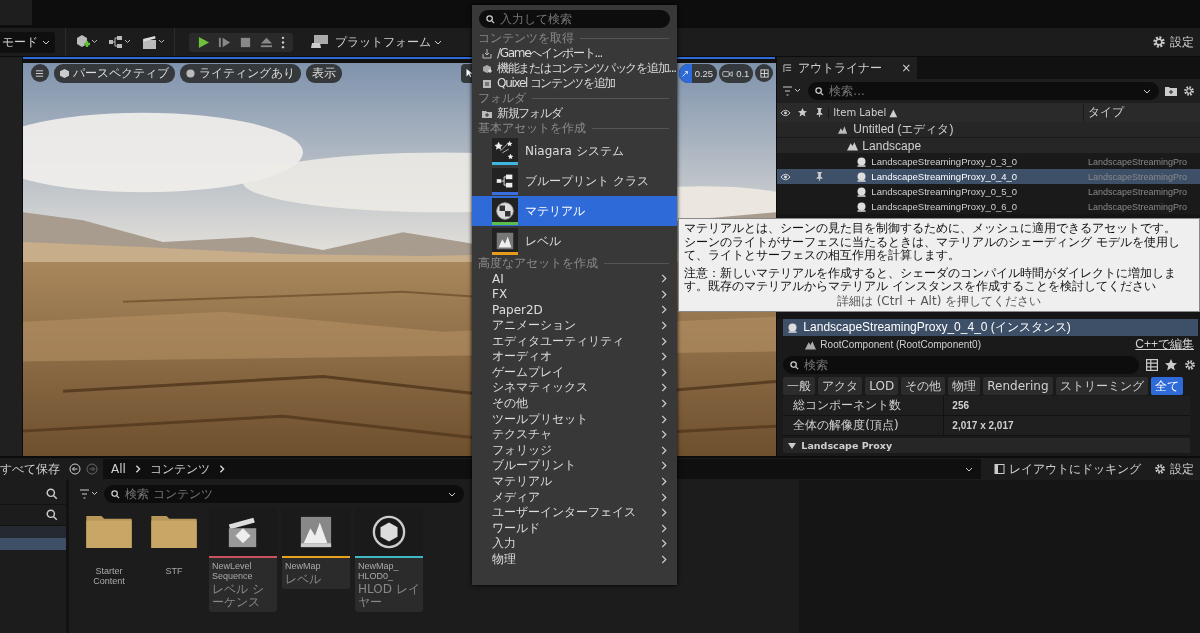 This screenshot has height=633, width=1200. I want to click on row-label: LandscapeStreamingProxy_0_6_0, so click(944, 206).